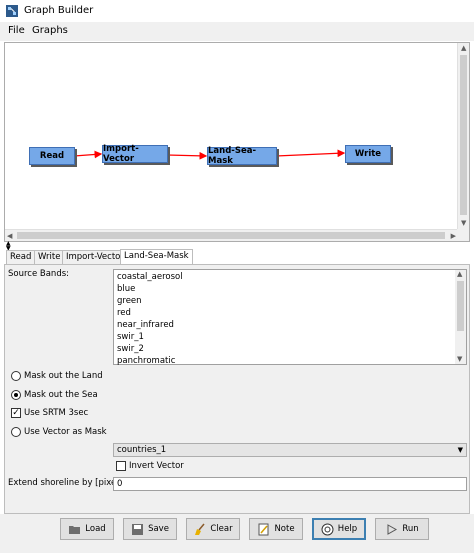 The image size is (474, 553). I want to click on help-button-label: Help, so click(347, 529).